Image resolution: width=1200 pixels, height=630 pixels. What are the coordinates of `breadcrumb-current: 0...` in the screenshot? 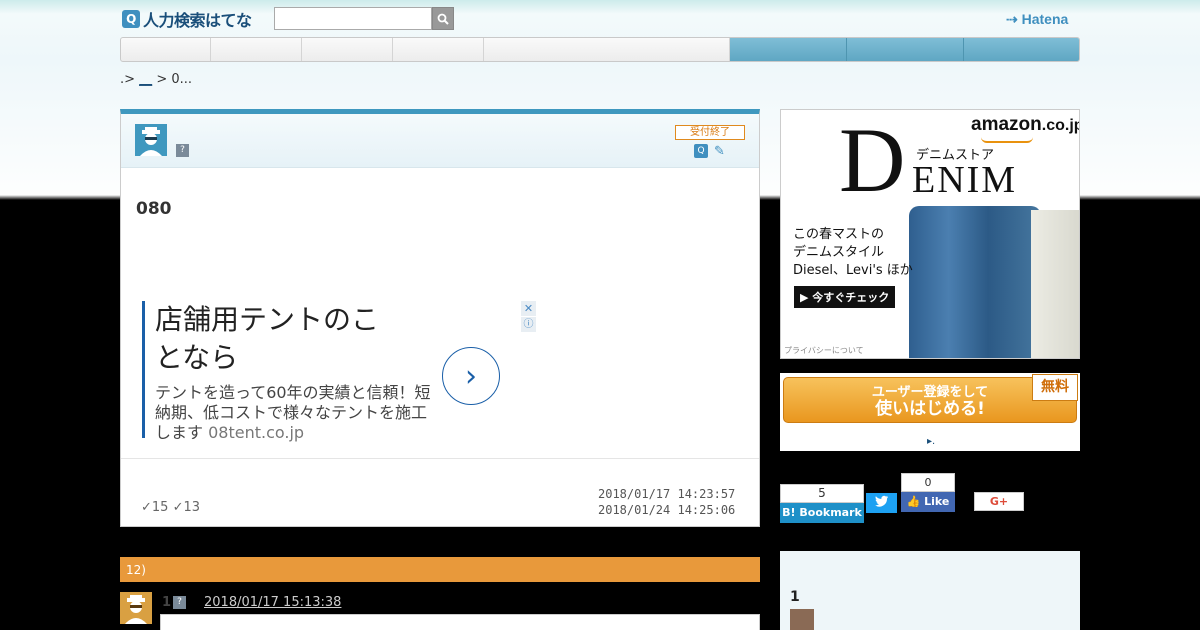 It's located at (182, 79).